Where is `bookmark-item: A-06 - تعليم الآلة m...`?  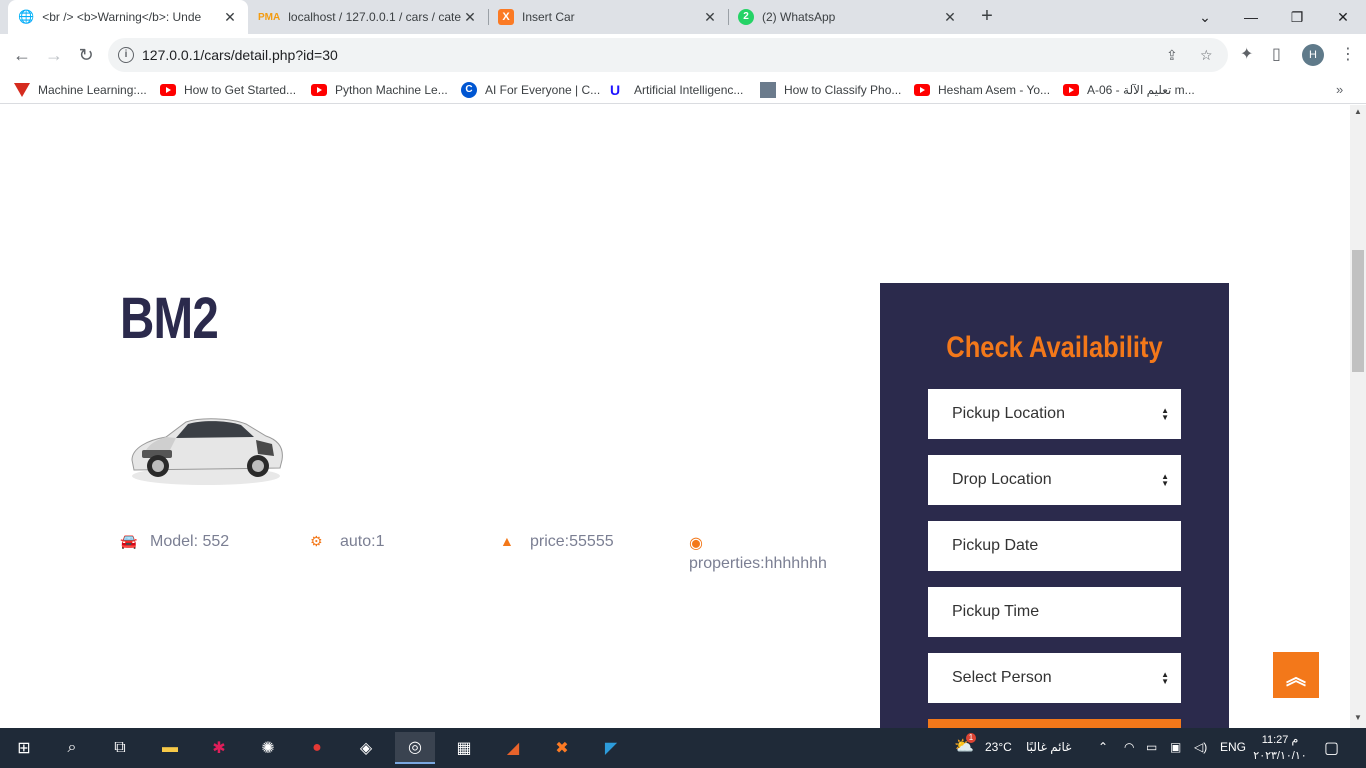 bookmark-item: A-06 - تعليم الآلة m... is located at coordinates (1129, 90).